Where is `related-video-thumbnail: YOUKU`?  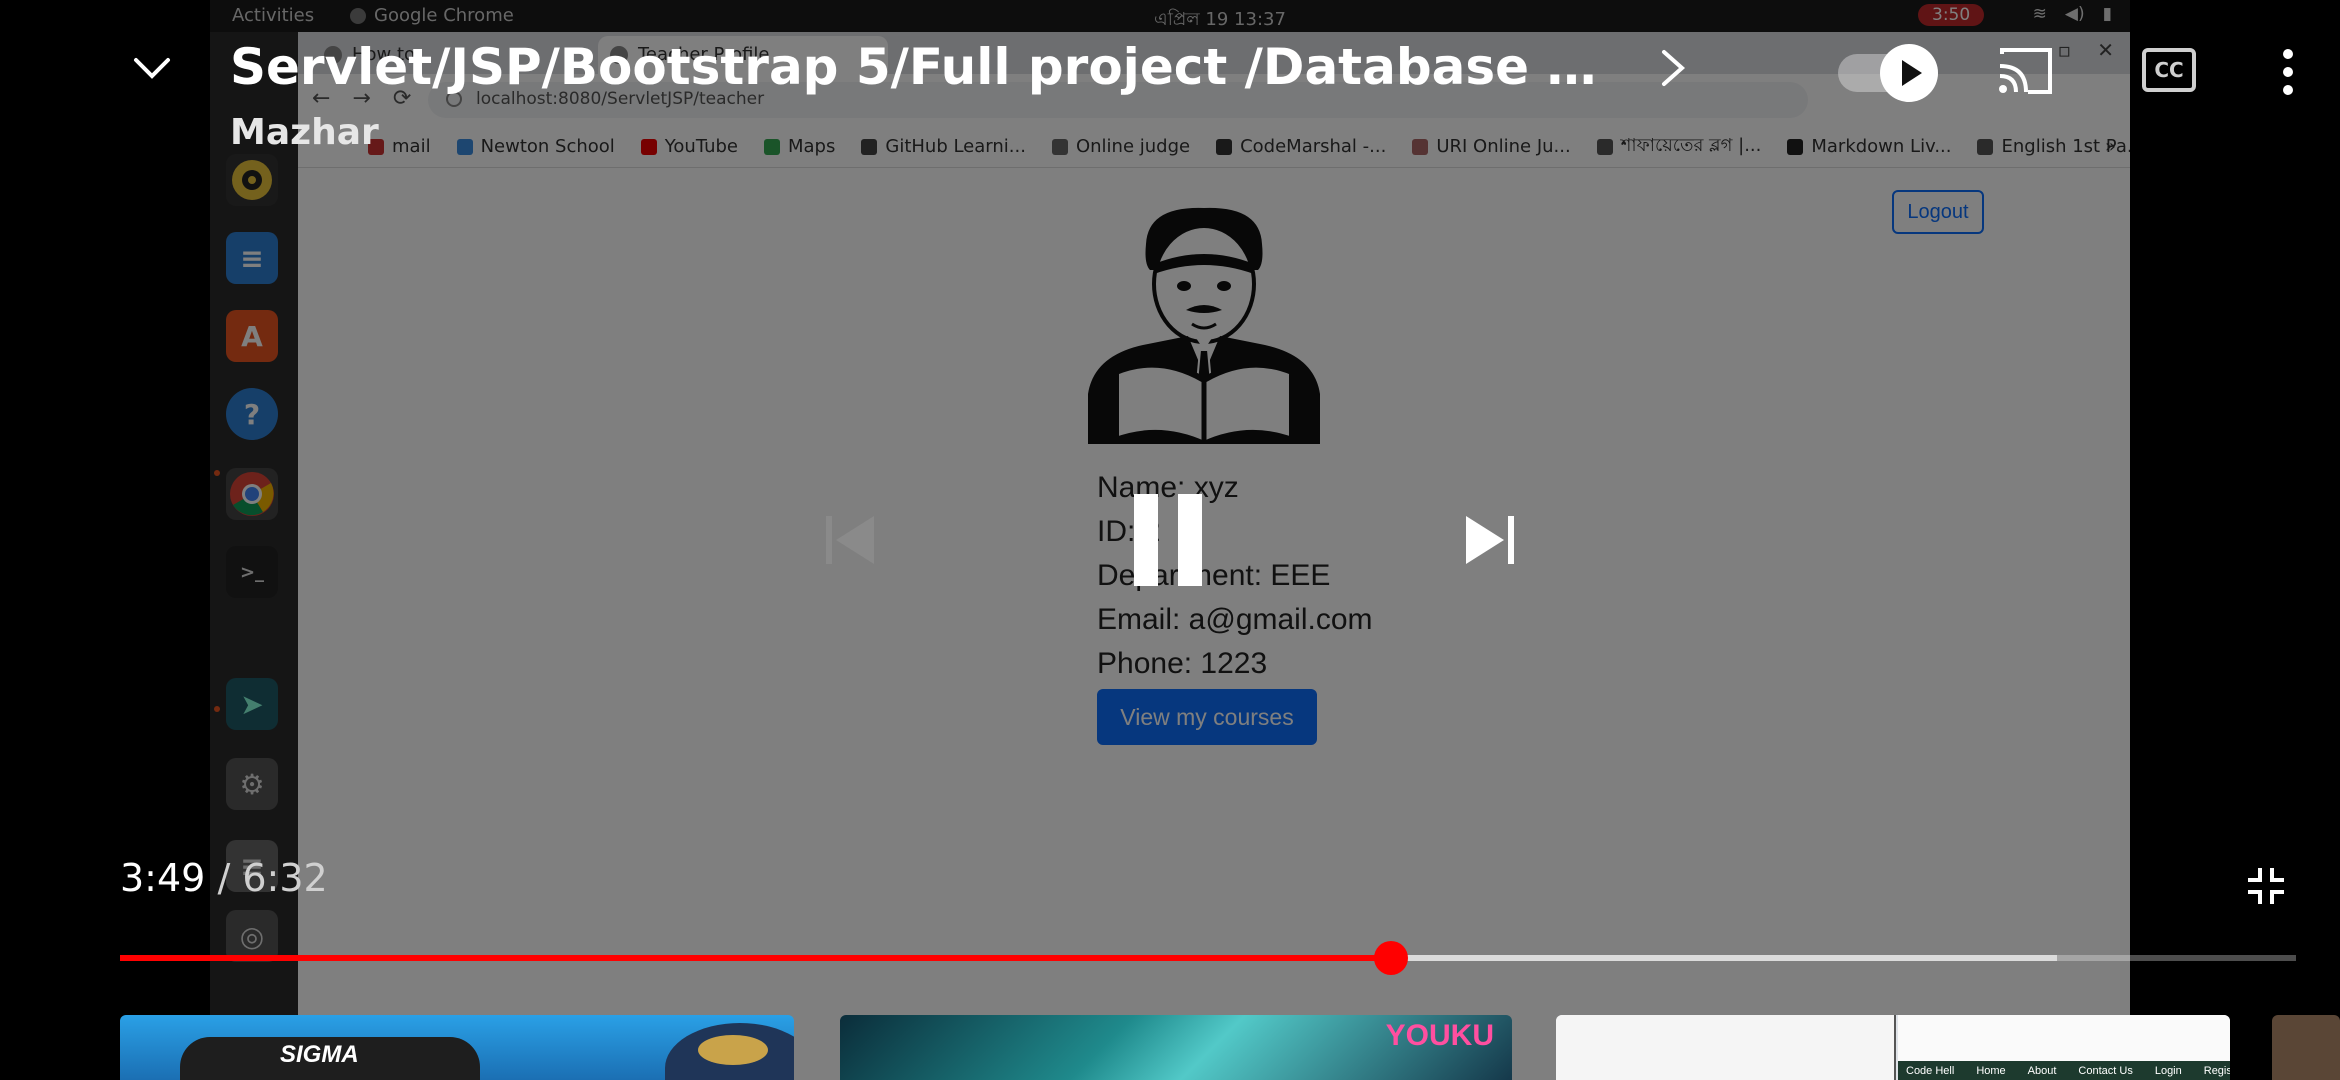
related-video-thumbnail: YOUKU is located at coordinates (1176, 1047).